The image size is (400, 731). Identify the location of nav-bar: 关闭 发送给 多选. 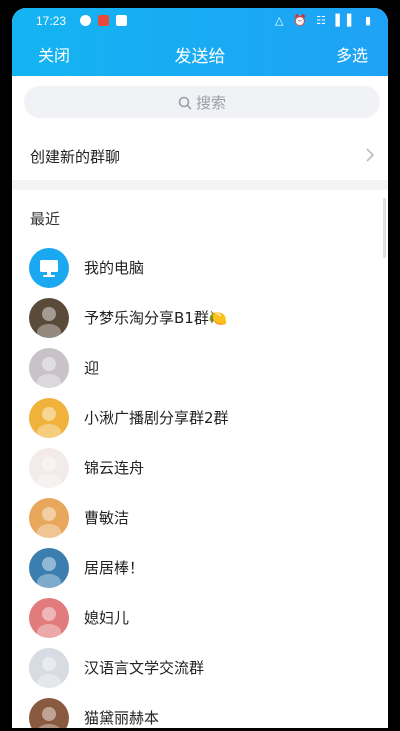
(200, 54).